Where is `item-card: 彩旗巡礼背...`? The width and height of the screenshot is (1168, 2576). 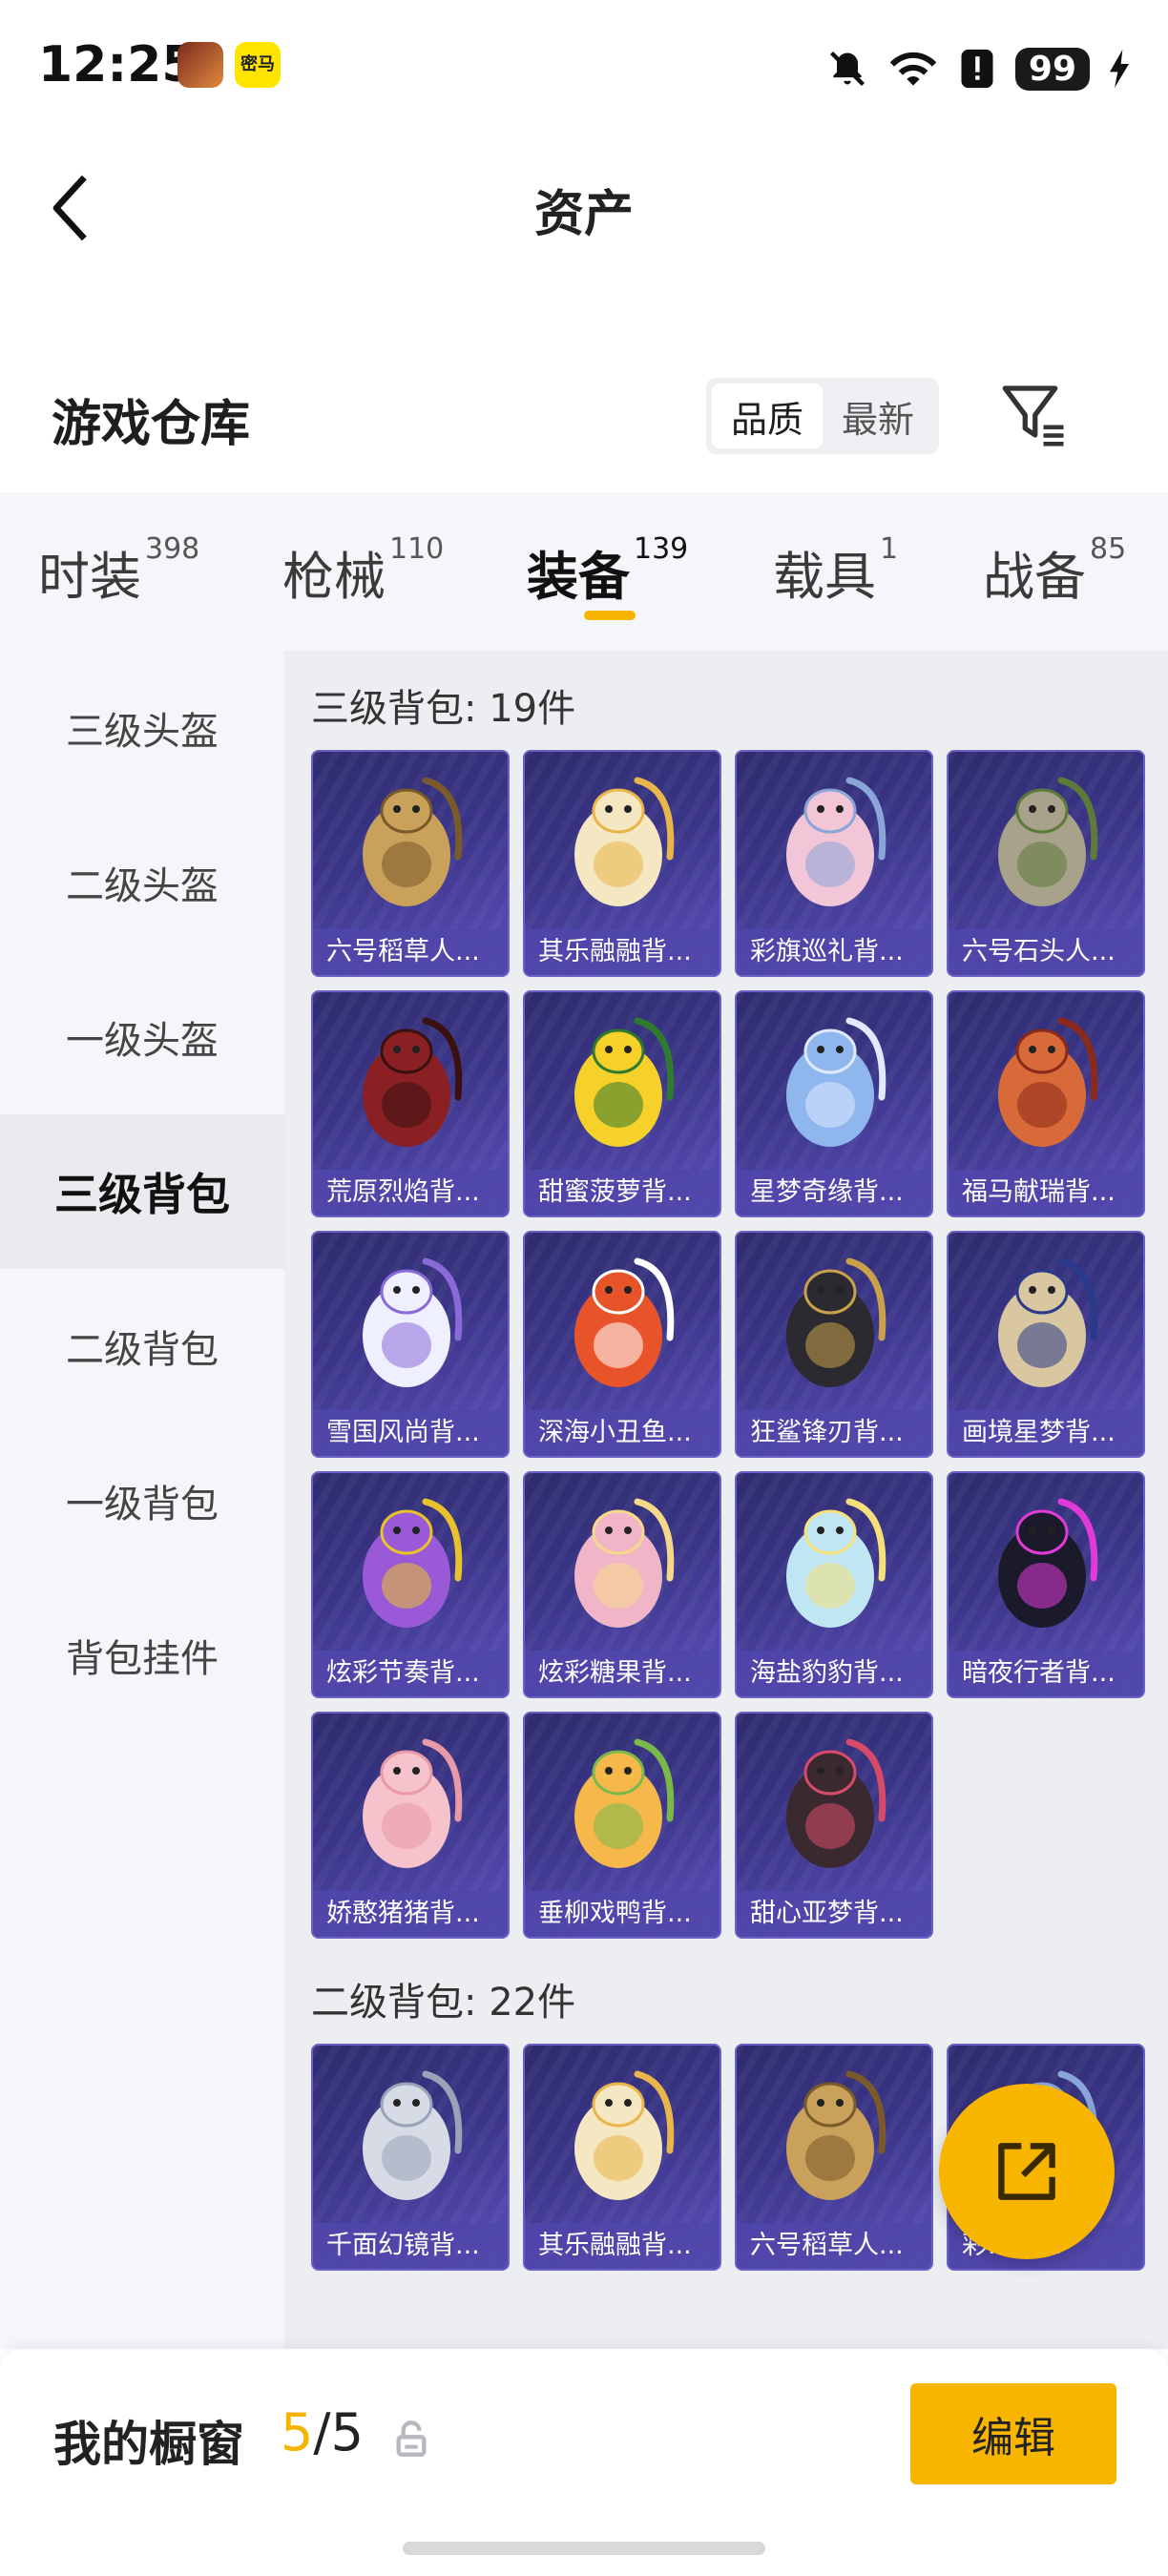 item-card: 彩旗巡礼背... is located at coordinates (834, 863).